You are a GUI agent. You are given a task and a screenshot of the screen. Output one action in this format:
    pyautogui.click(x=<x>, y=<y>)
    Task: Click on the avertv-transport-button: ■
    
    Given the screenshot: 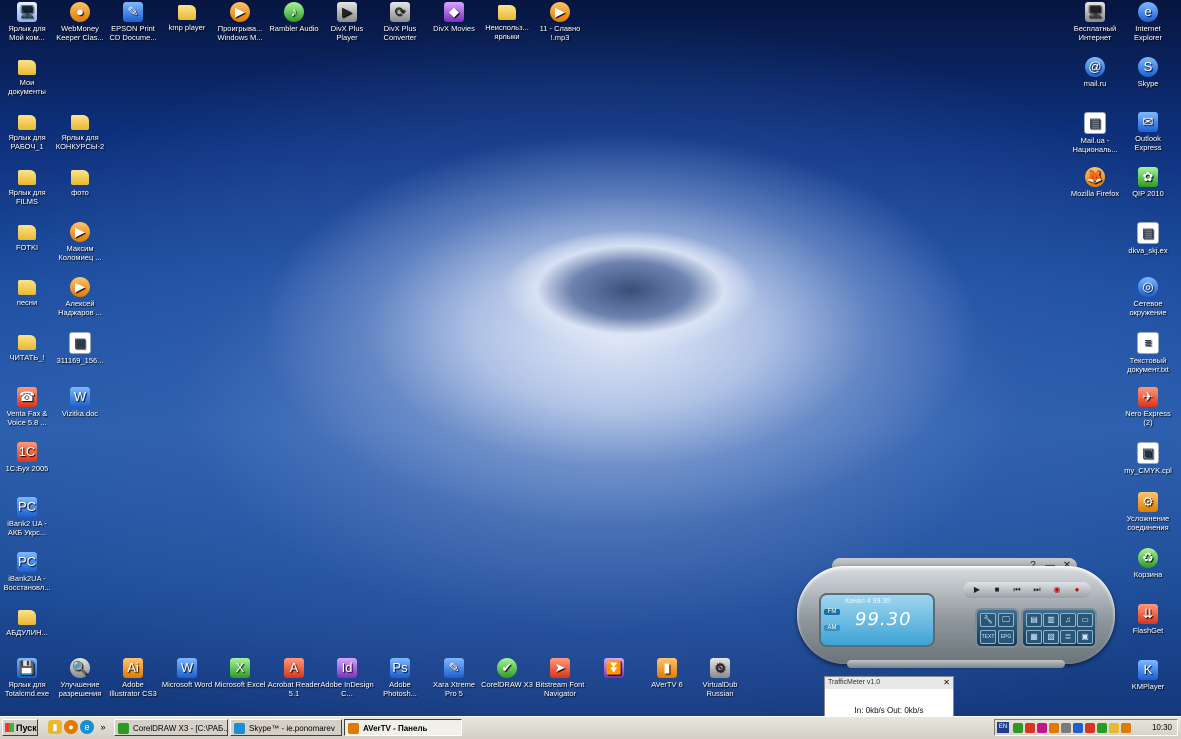 What is the action you would take?
    pyautogui.click(x=997, y=590)
    